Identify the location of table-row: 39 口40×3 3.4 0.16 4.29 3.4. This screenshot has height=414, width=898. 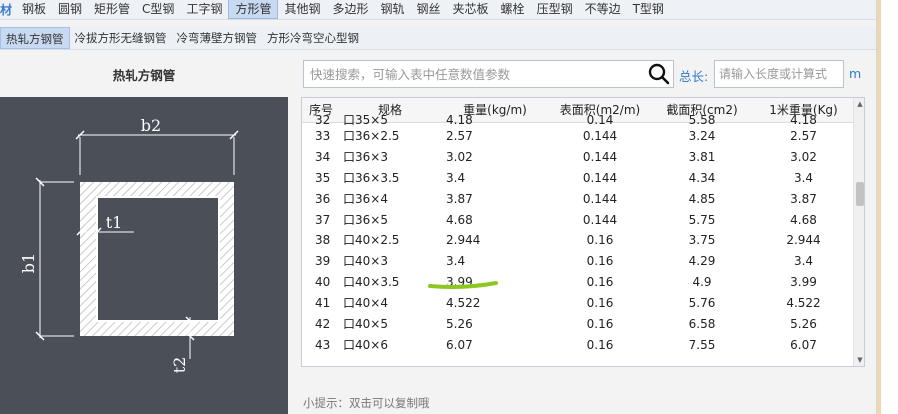
(577, 261).